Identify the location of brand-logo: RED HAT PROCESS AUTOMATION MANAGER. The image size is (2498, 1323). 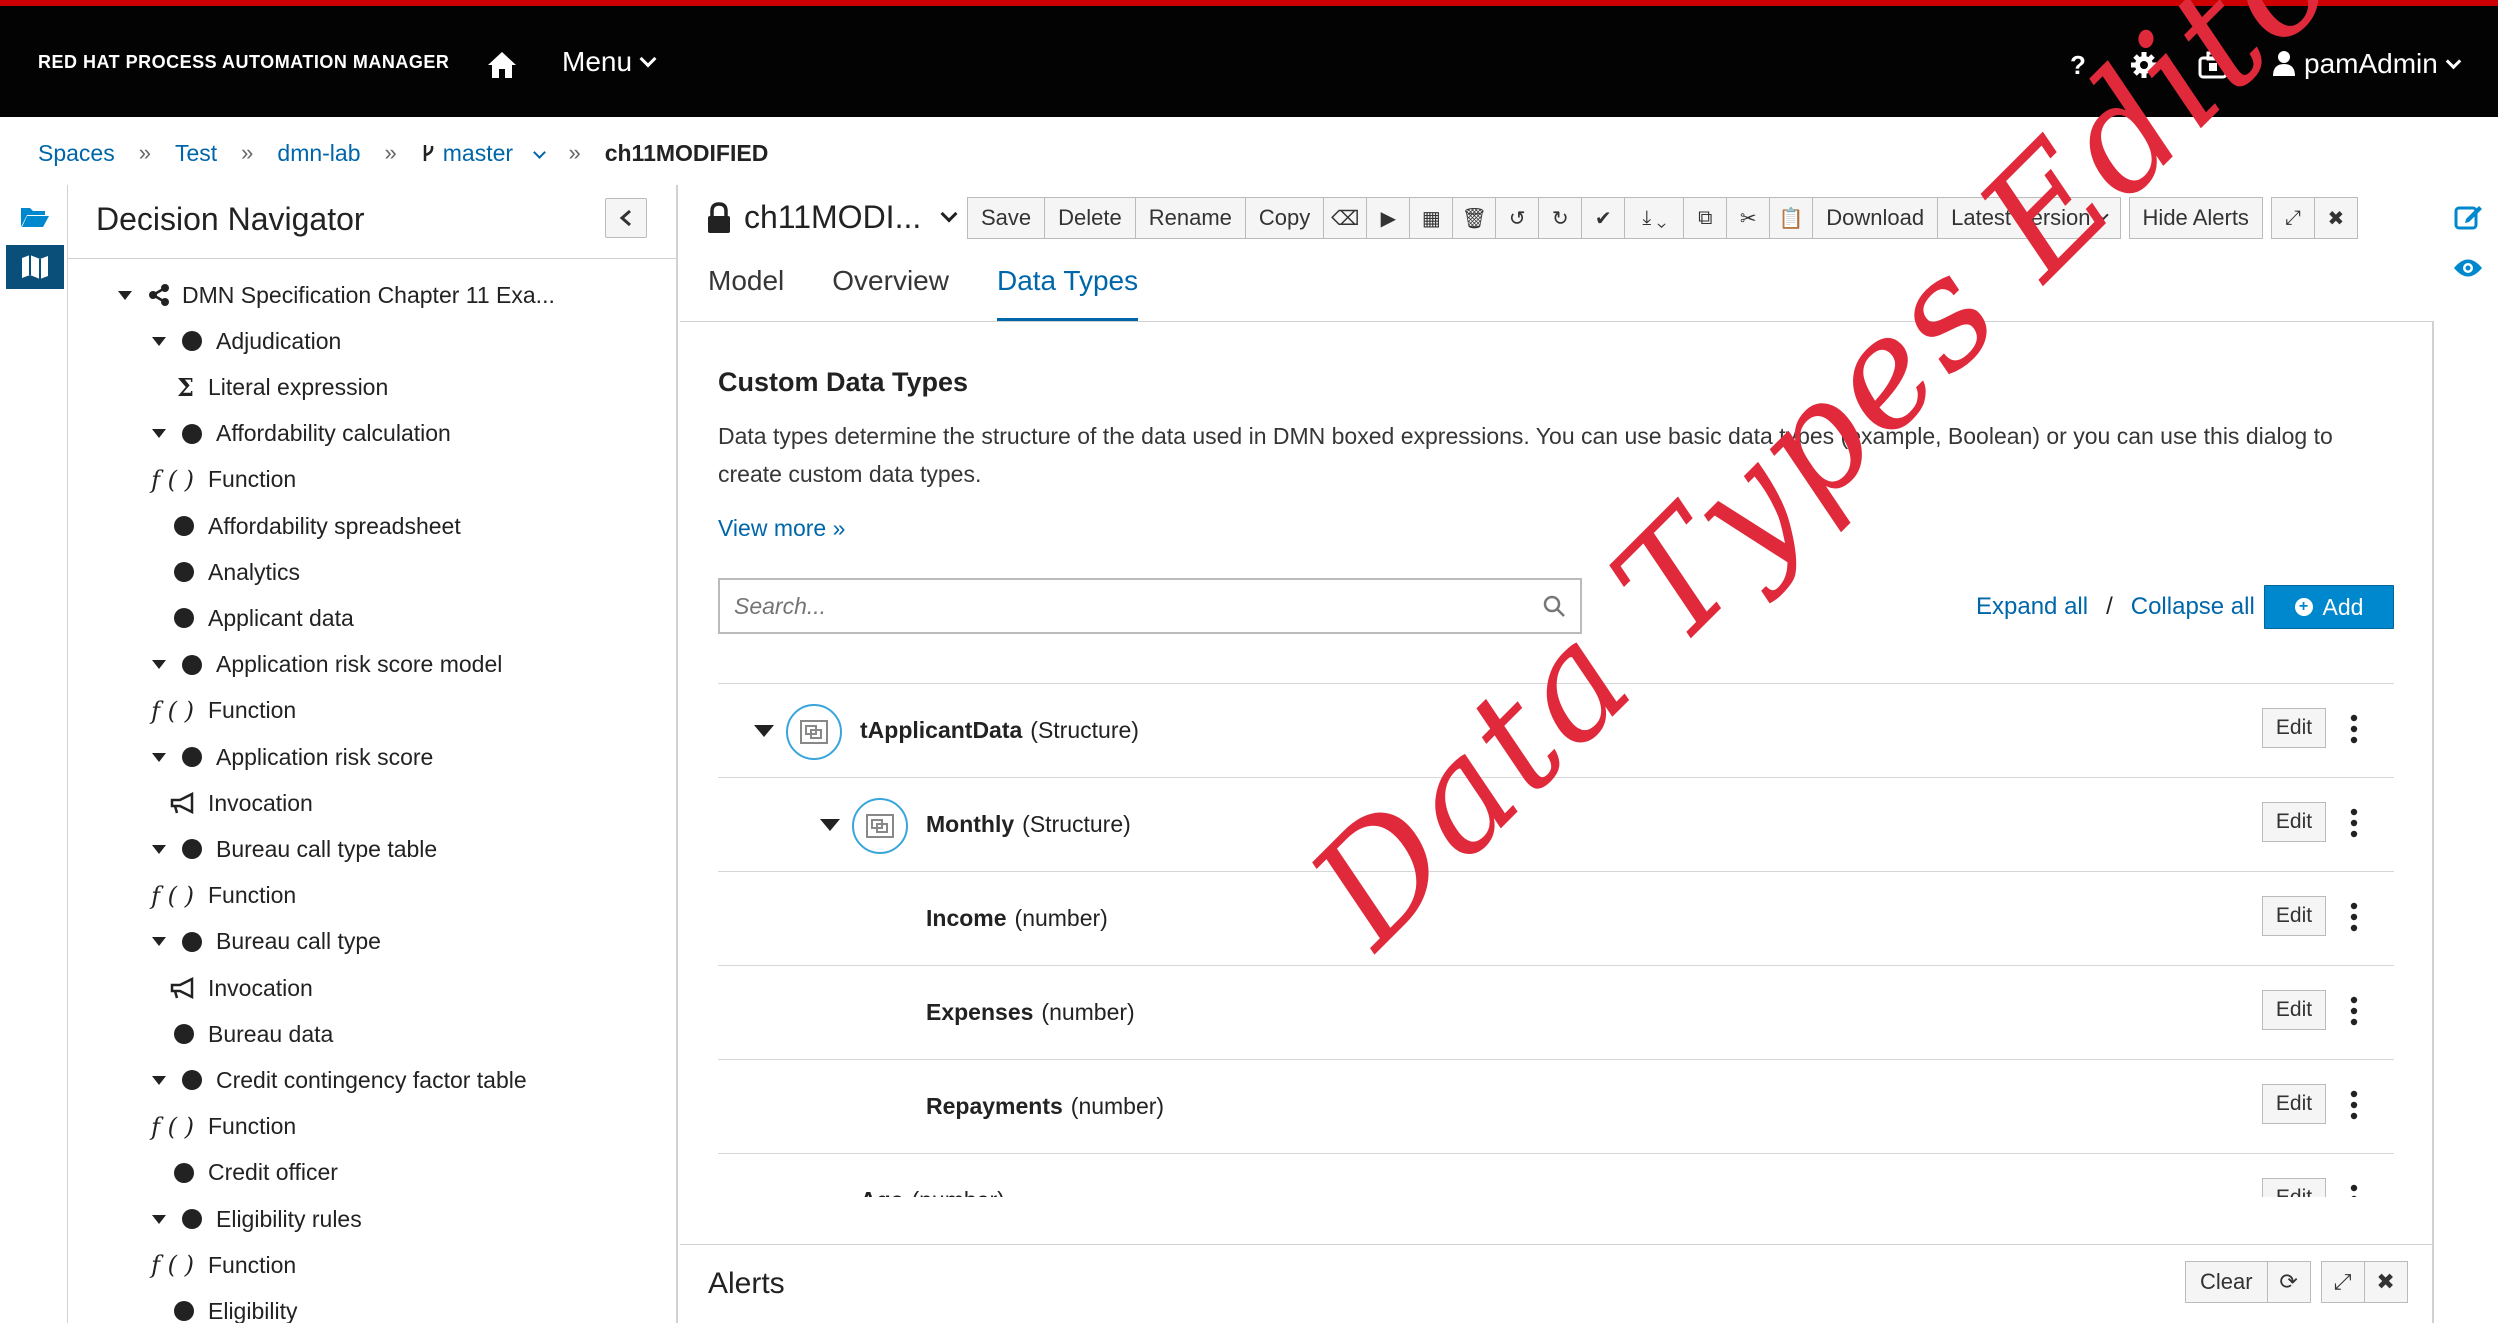
(243, 62).